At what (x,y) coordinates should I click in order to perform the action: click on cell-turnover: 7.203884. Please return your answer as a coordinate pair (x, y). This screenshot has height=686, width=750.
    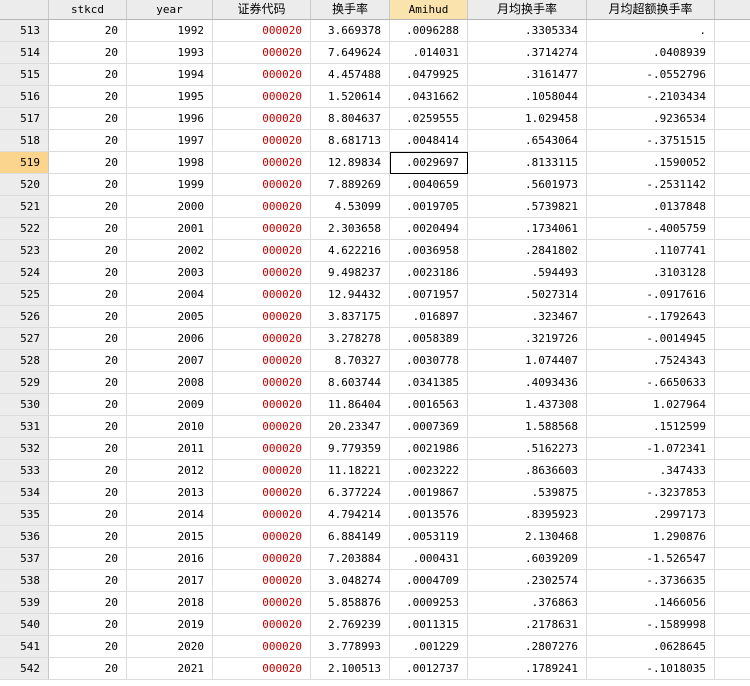
    Looking at the image, I should click on (350, 559).